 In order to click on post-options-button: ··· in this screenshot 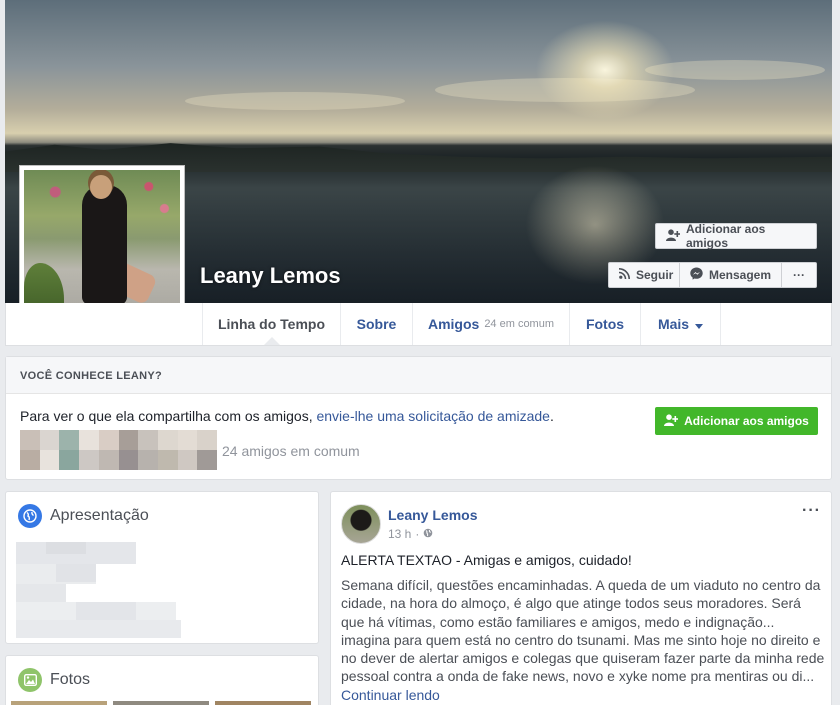, I will do `click(811, 511)`.